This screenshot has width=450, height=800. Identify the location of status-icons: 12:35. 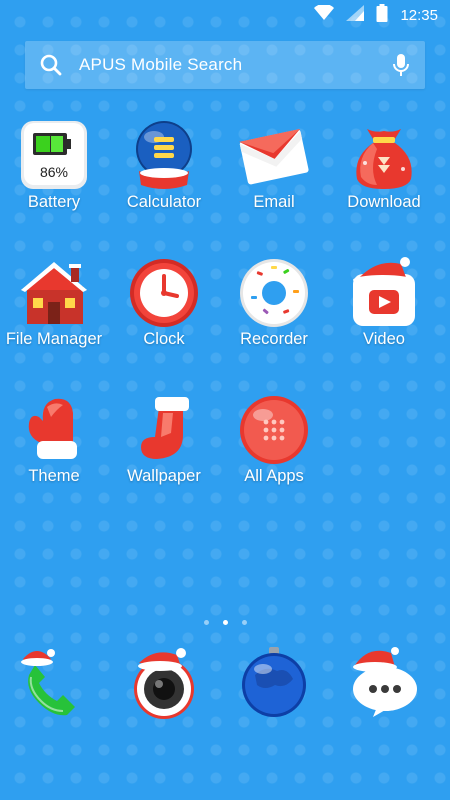
(376, 15).